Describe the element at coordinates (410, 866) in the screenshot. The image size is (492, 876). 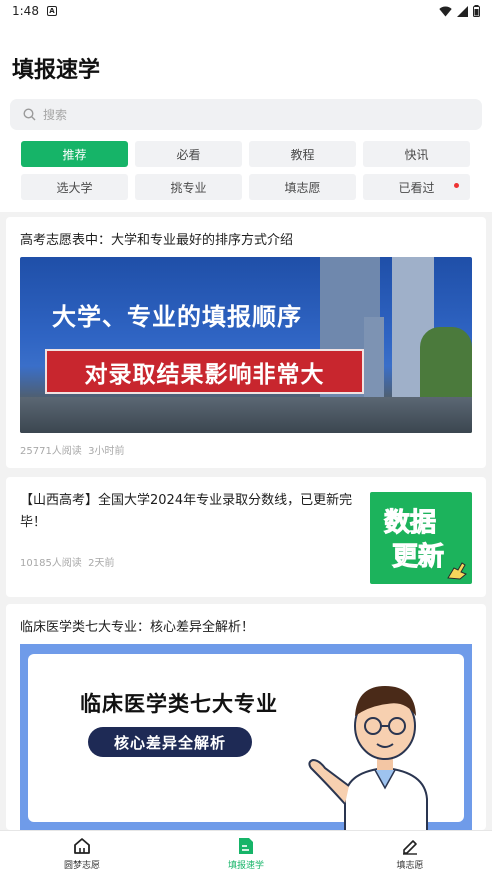
I see `tab-apply-label: 填志愿` at that location.